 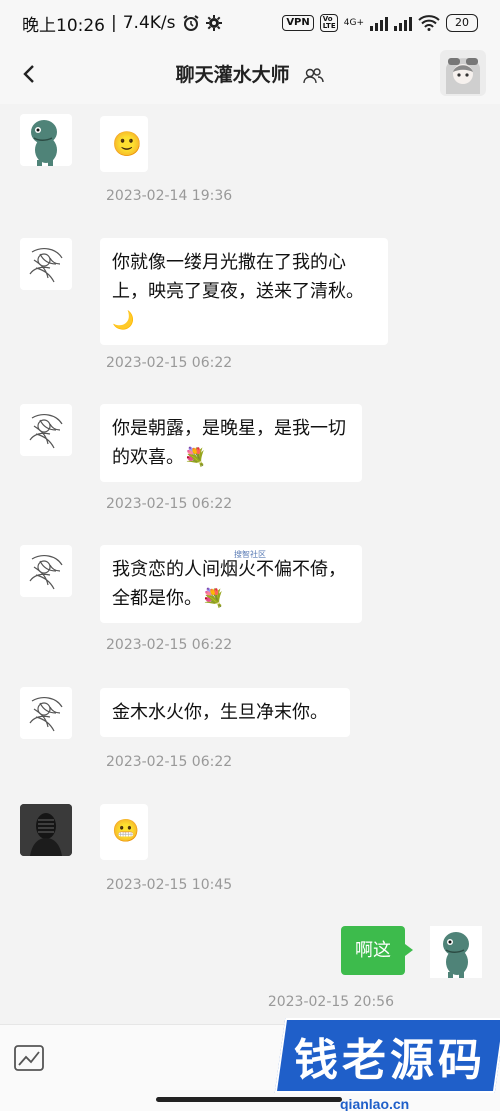 What do you see at coordinates (46, 140) in the screenshot?
I see `avatar-dino` at bounding box center [46, 140].